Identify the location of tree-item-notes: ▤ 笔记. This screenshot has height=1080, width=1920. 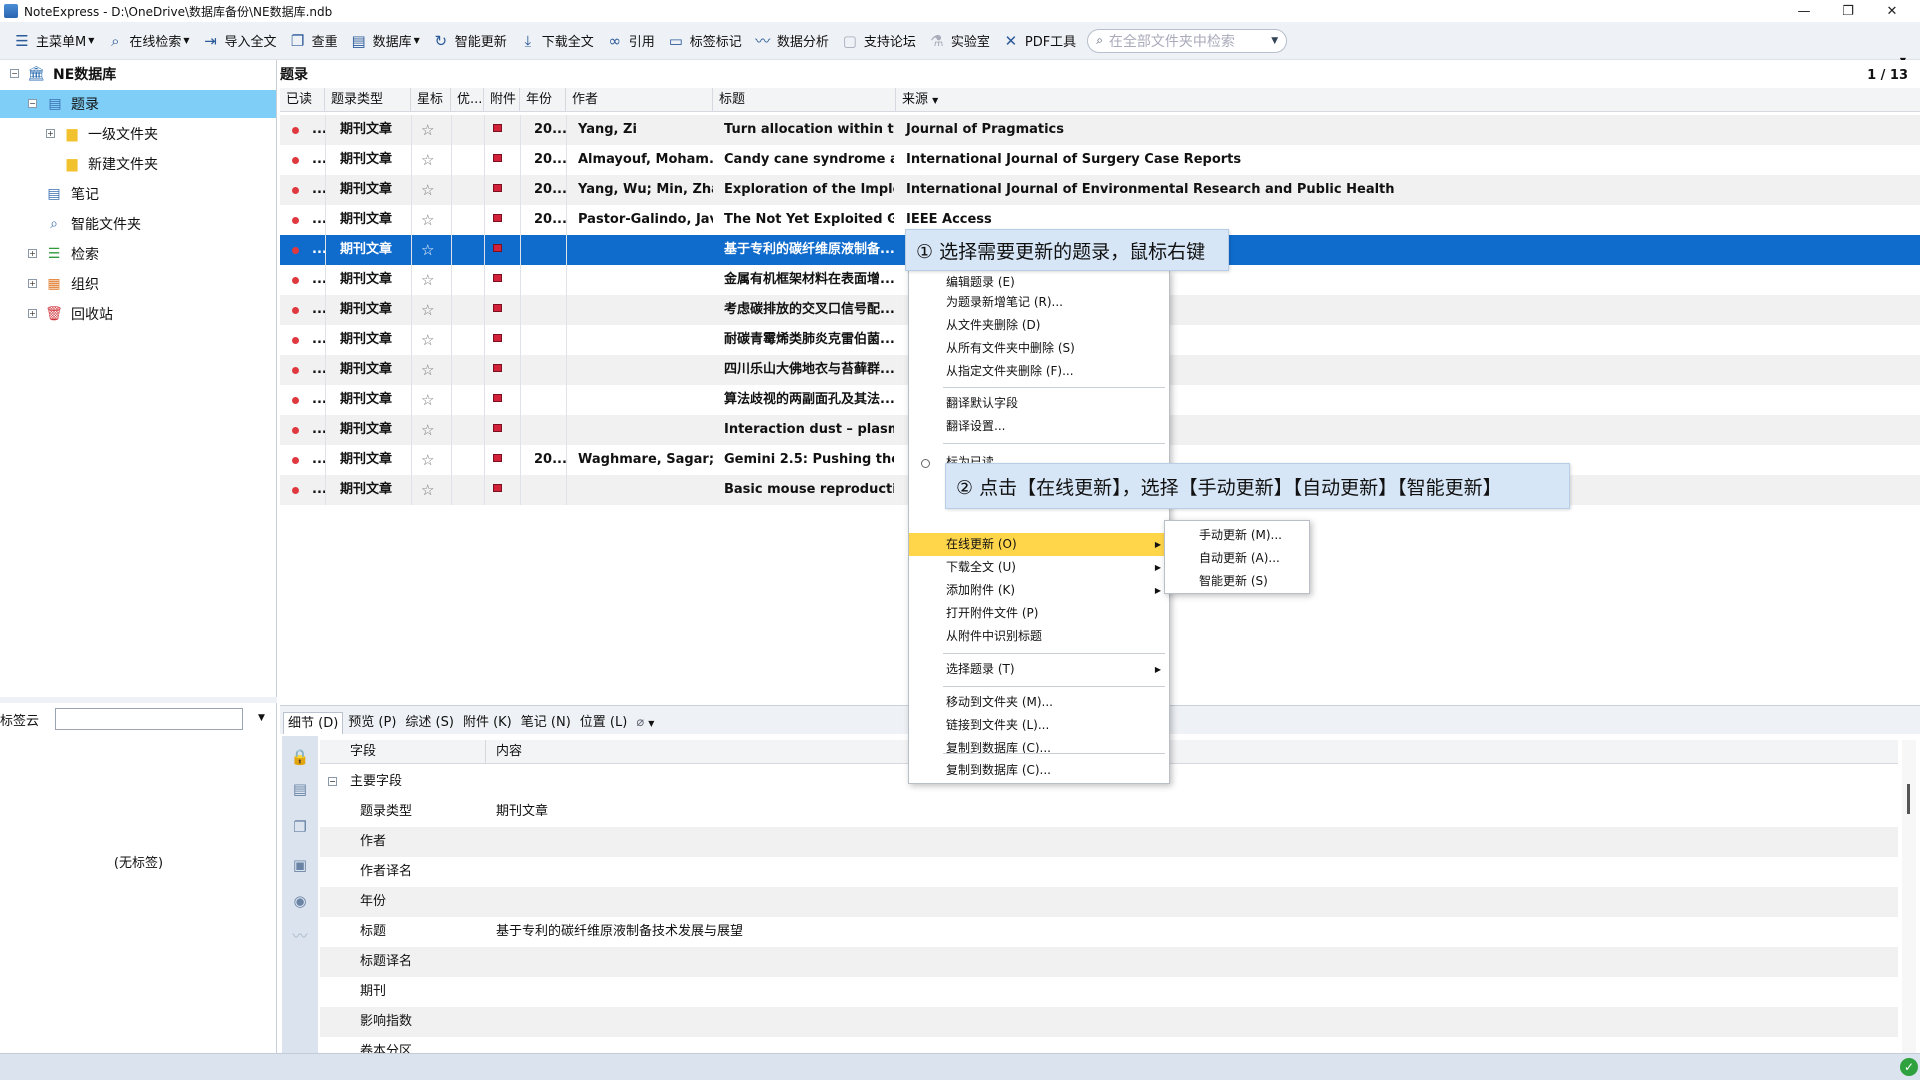
(138, 194).